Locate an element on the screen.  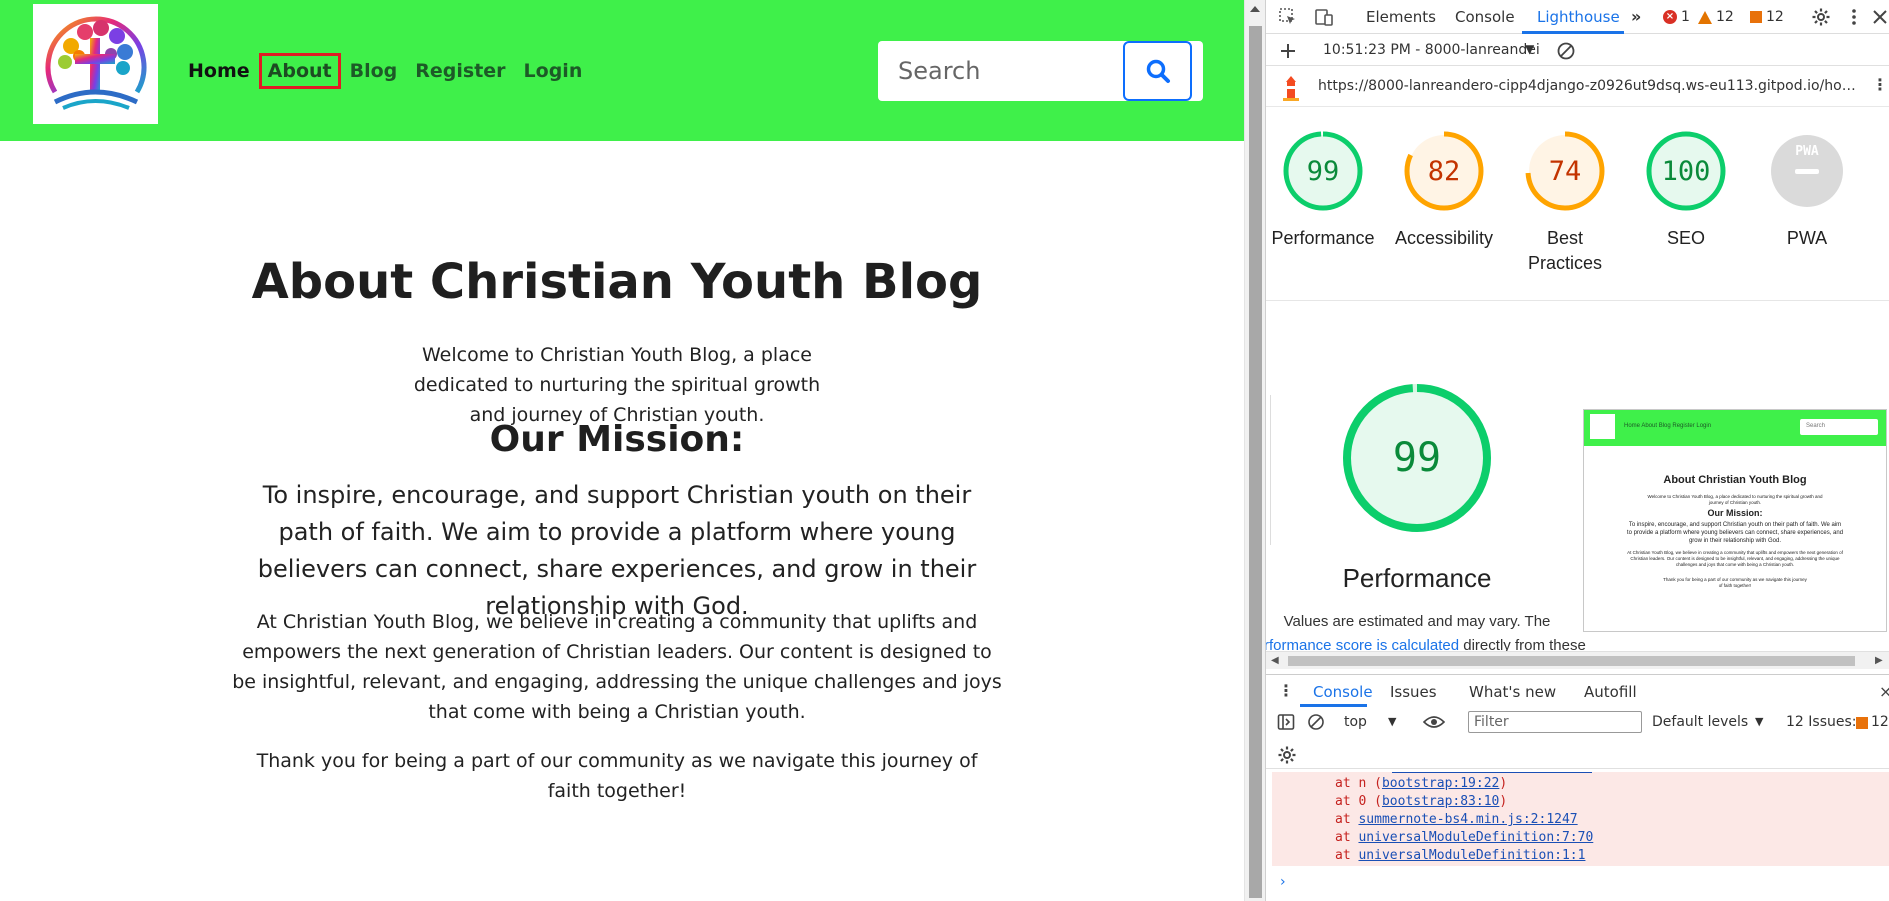
error-count-badge: × 1 is located at coordinates (1676, 17).